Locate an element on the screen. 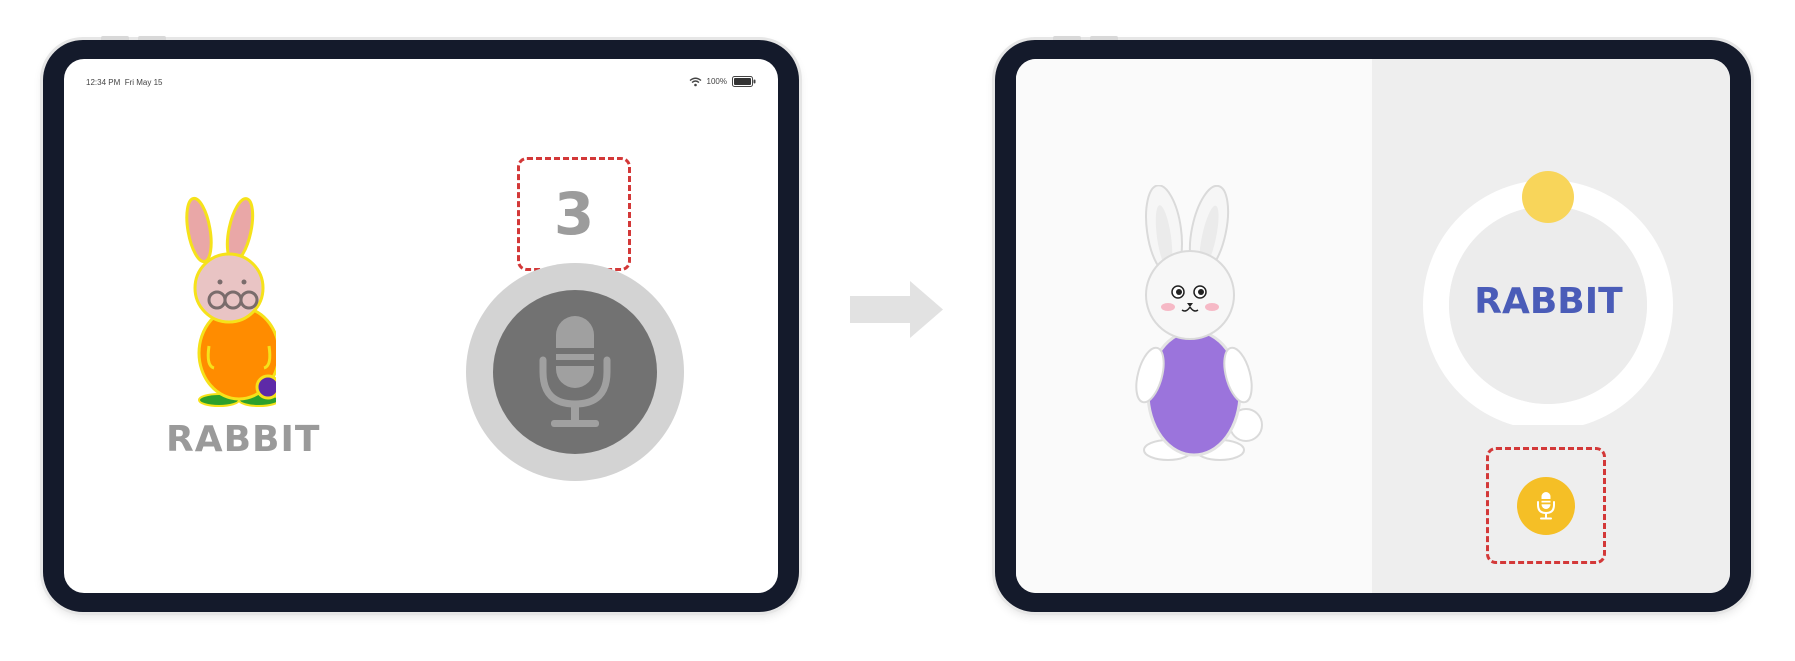 This screenshot has width=1795, height=661. progress-indicator-dot is located at coordinates (1548, 197).